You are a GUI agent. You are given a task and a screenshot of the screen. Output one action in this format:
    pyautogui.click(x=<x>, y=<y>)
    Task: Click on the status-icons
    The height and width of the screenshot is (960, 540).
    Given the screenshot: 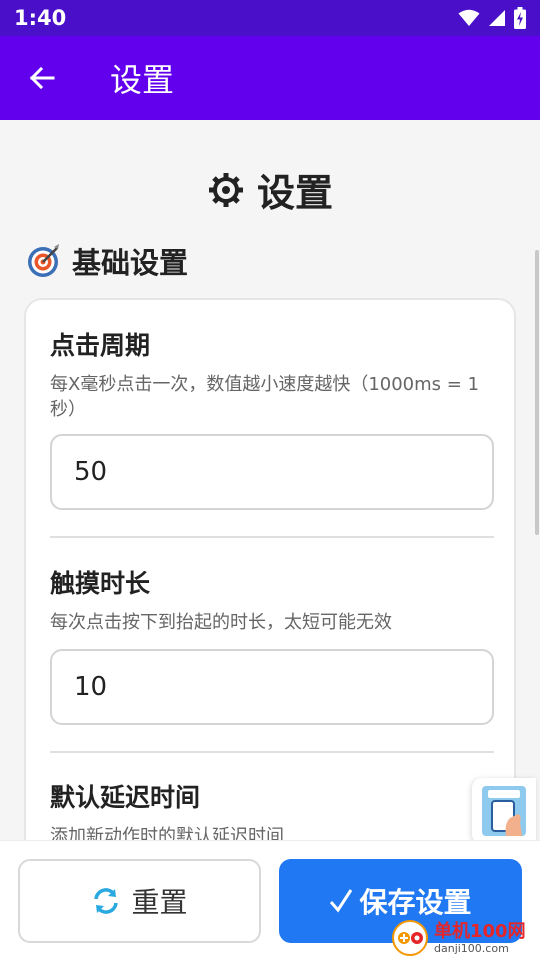 What is the action you would take?
    pyautogui.click(x=492, y=18)
    